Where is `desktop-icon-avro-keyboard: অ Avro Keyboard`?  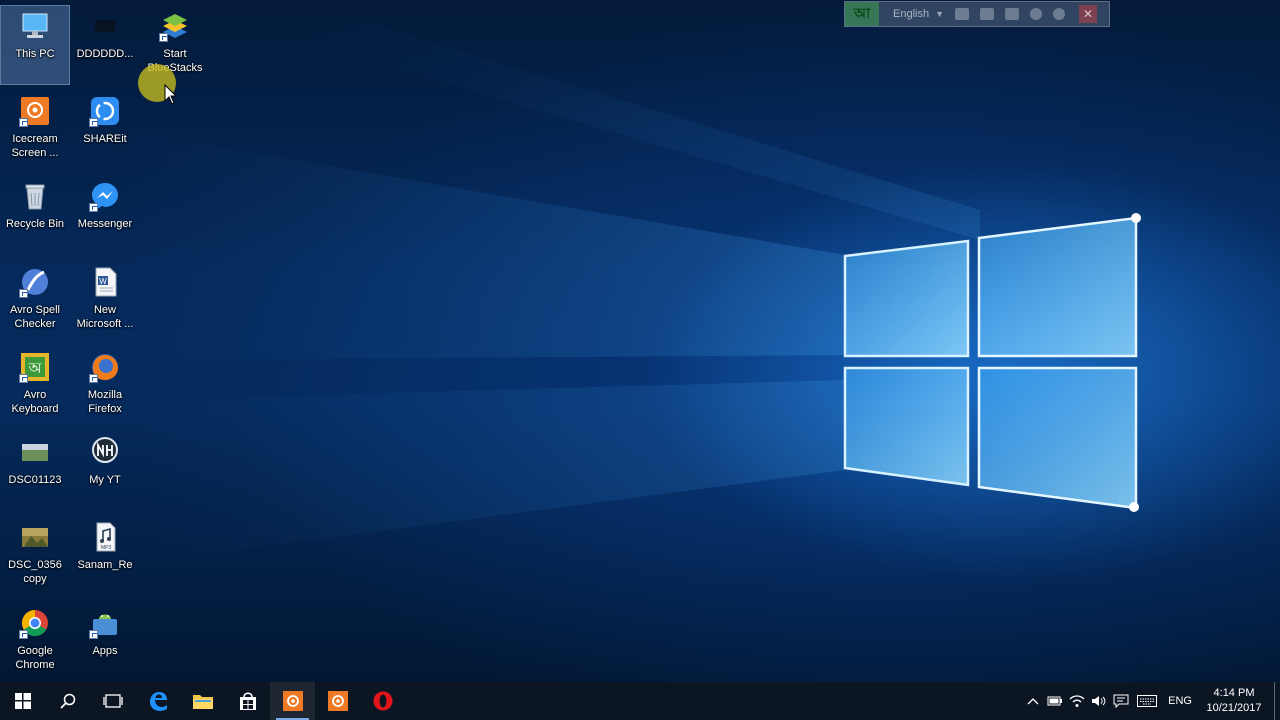
desktop-icon-avro-keyboard: অ Avro Keyboard is located at coordinates (35, 386).